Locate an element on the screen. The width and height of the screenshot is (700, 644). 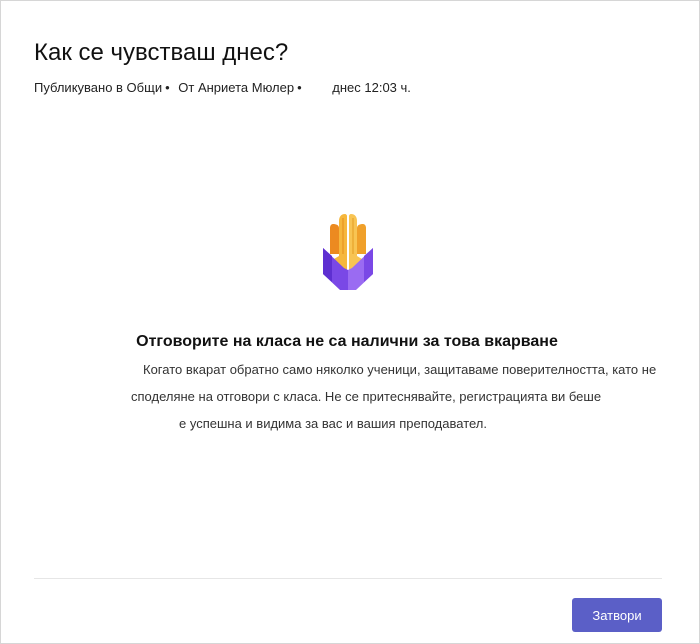
close-button: Затвори is located at coordinates (617, 615).